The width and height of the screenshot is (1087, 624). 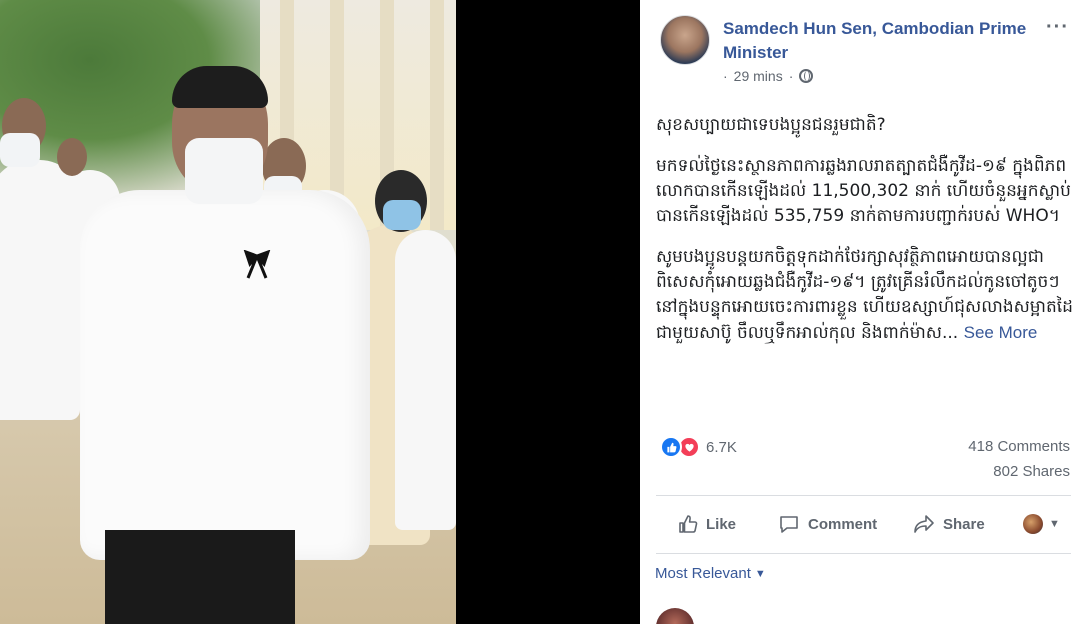 I want to click on reactions-count: 6.7K, so click(x=721, y=447).